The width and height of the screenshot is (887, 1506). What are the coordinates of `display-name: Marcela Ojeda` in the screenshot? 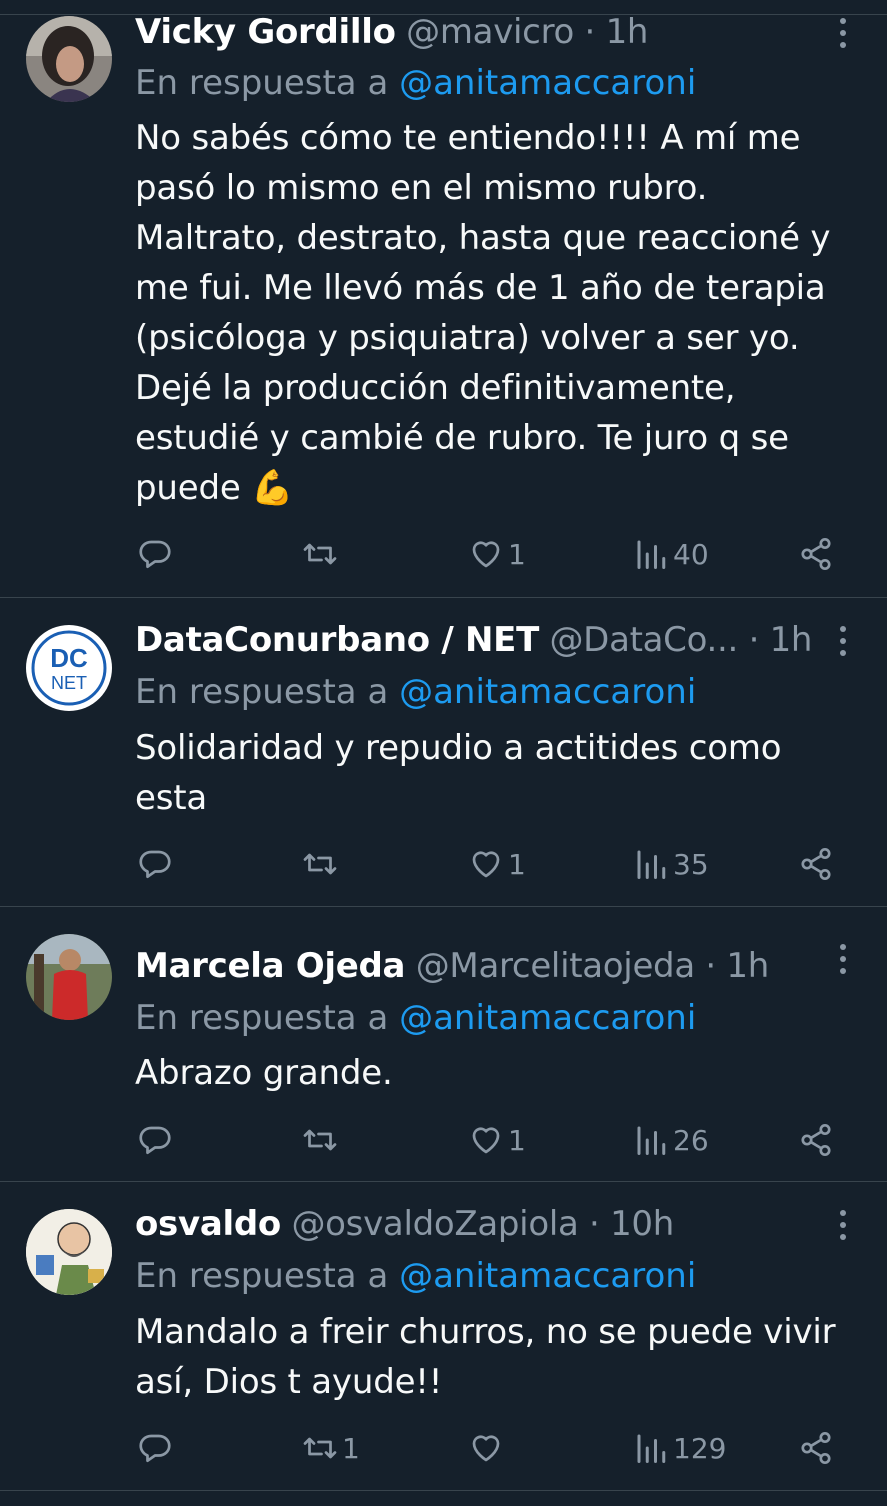 It's located at (270, 966).